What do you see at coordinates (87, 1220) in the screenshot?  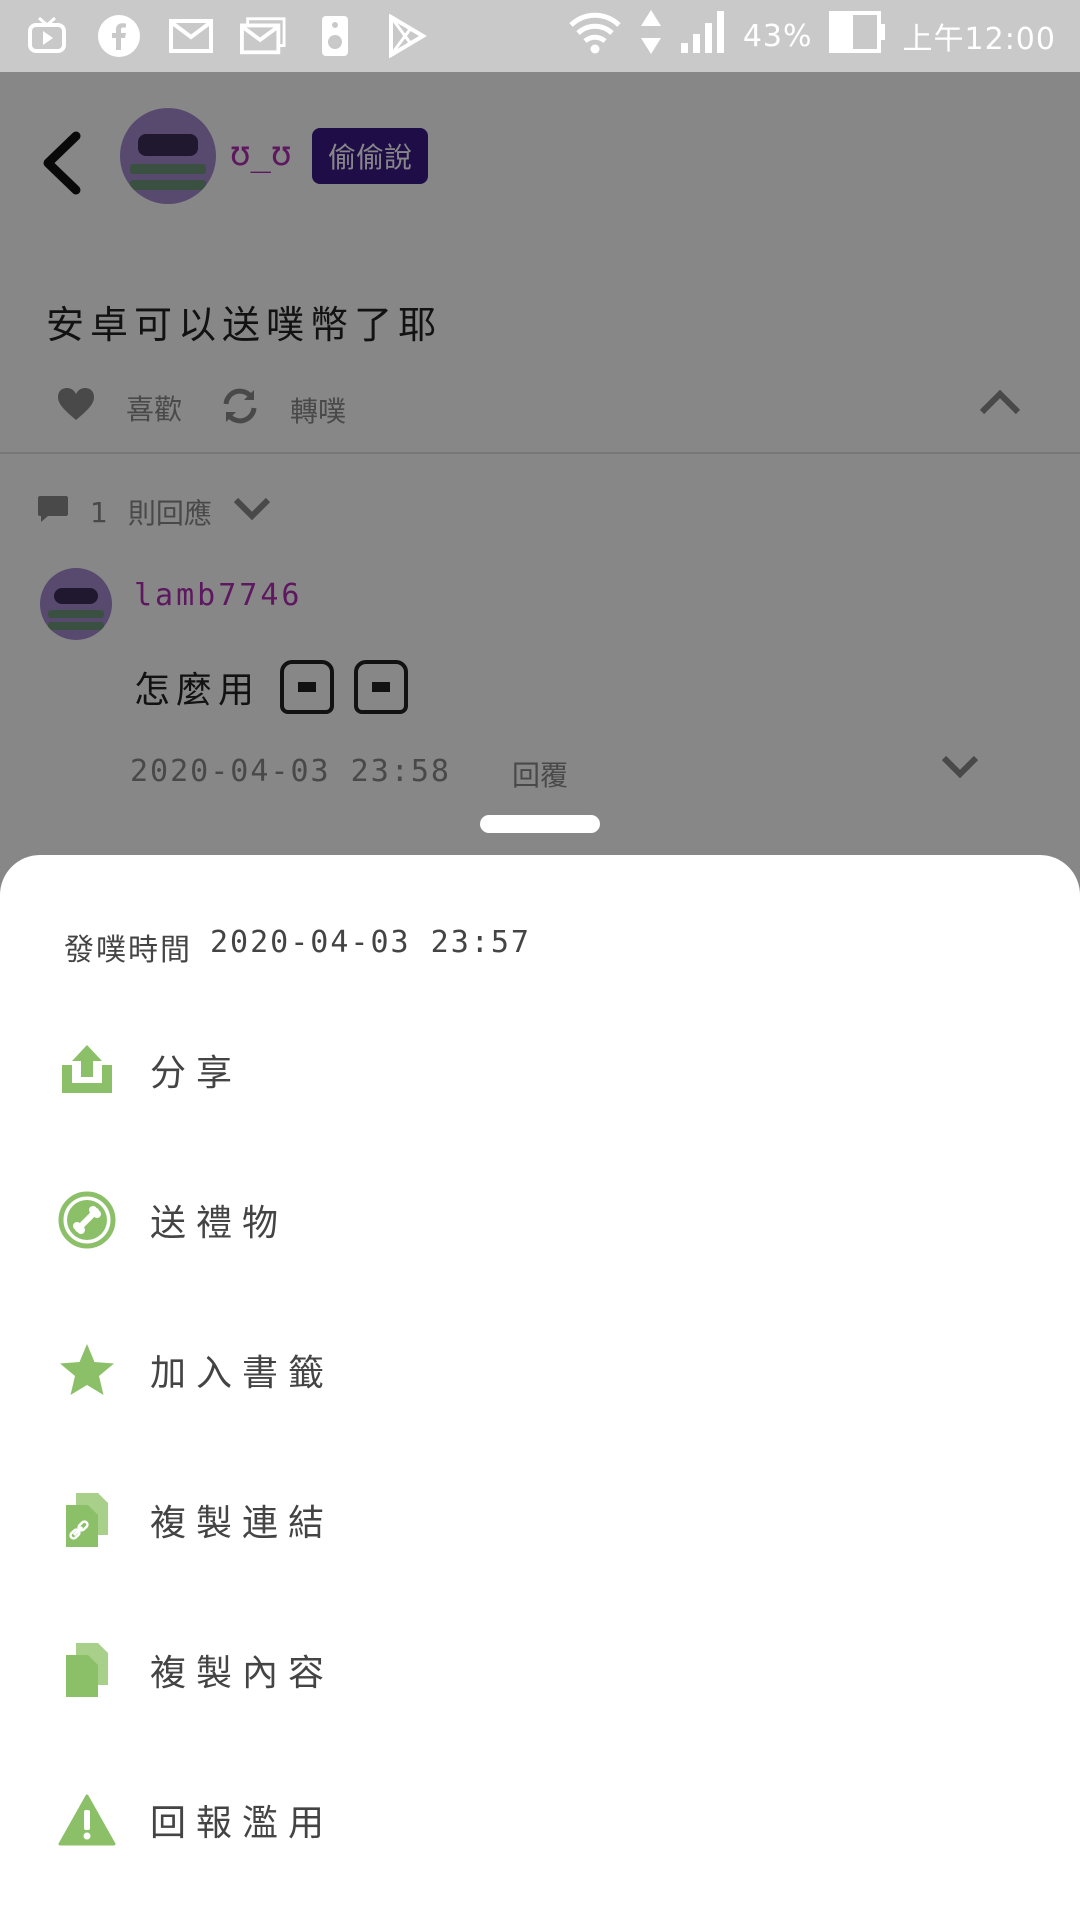 I see `gift-icon` at bounding box center [87, 1220].